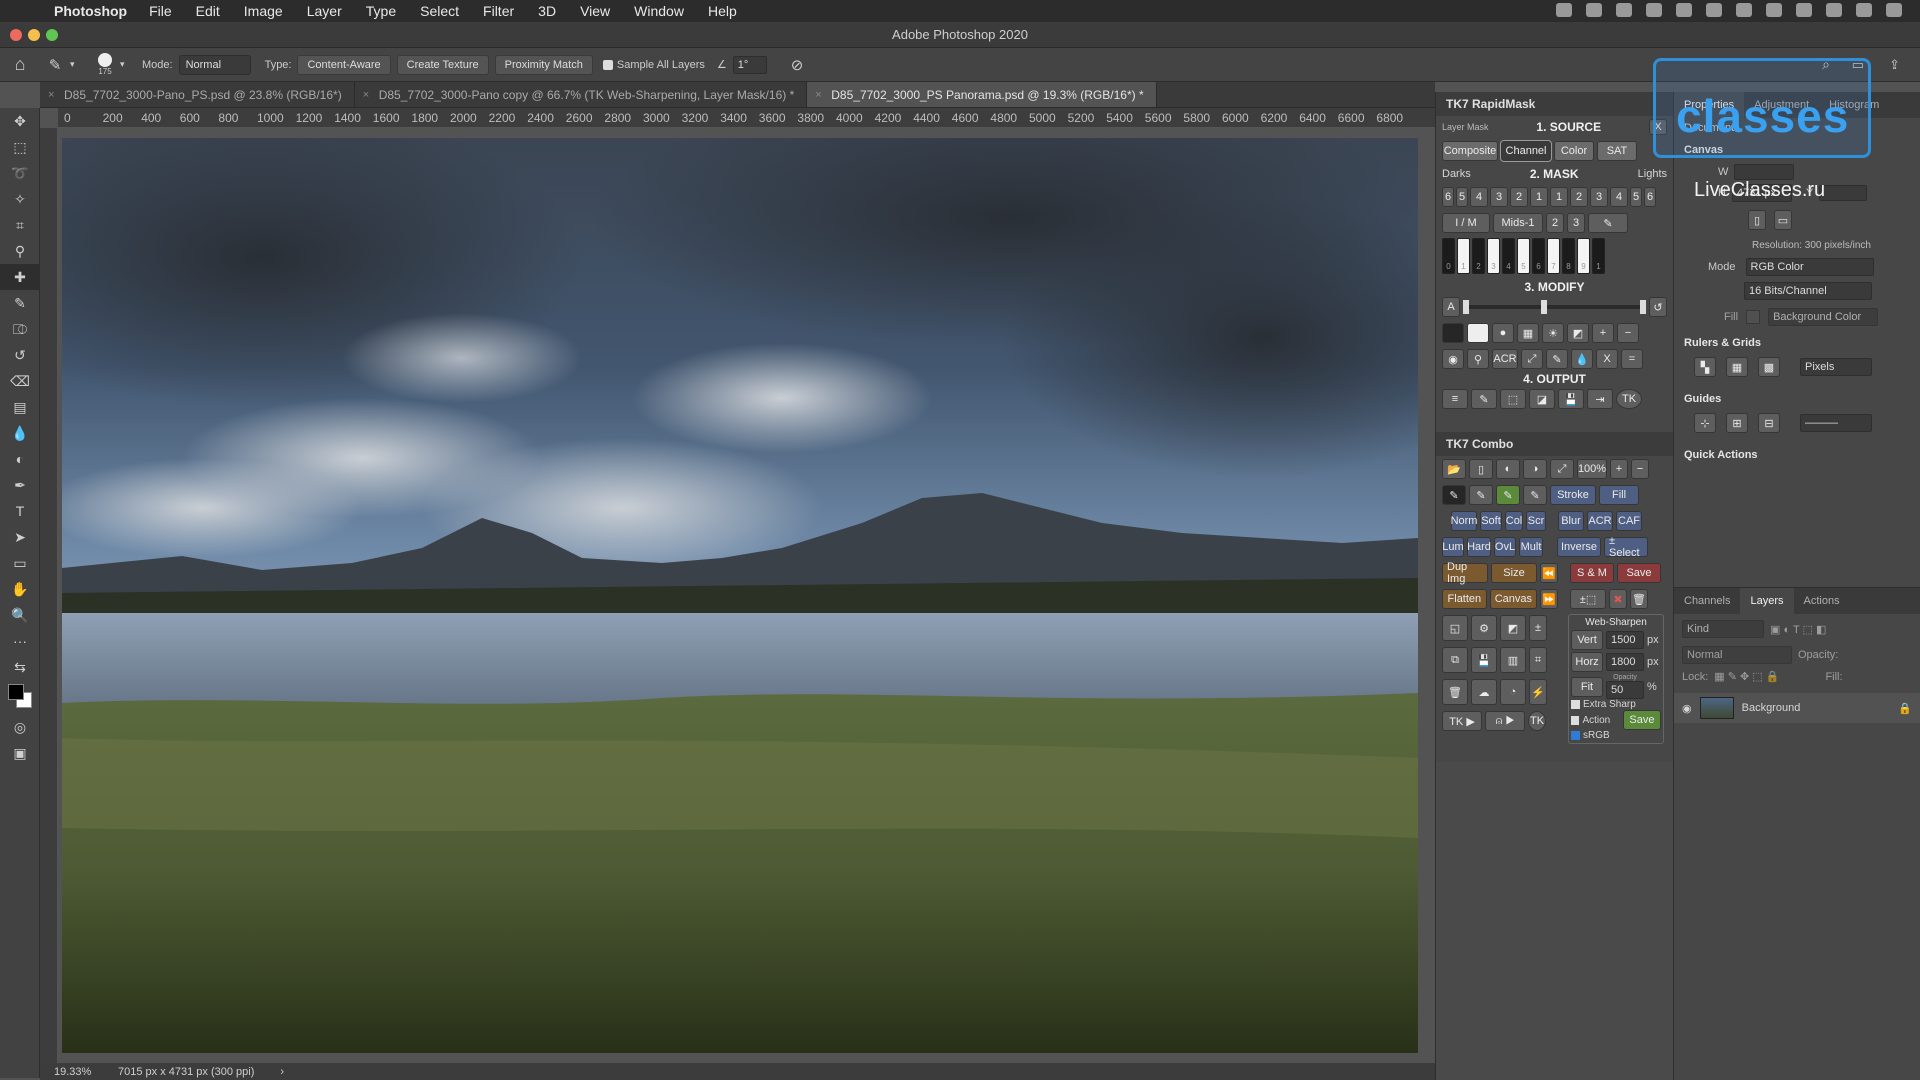  I want to click on zone-key: 9, so click(1583, 256).